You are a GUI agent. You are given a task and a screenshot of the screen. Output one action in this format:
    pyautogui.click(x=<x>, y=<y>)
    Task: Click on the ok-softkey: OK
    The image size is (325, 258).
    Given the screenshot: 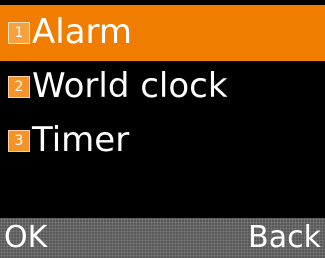 What is the action you would take?
    pyautogui.click(x=25, y=238)
    